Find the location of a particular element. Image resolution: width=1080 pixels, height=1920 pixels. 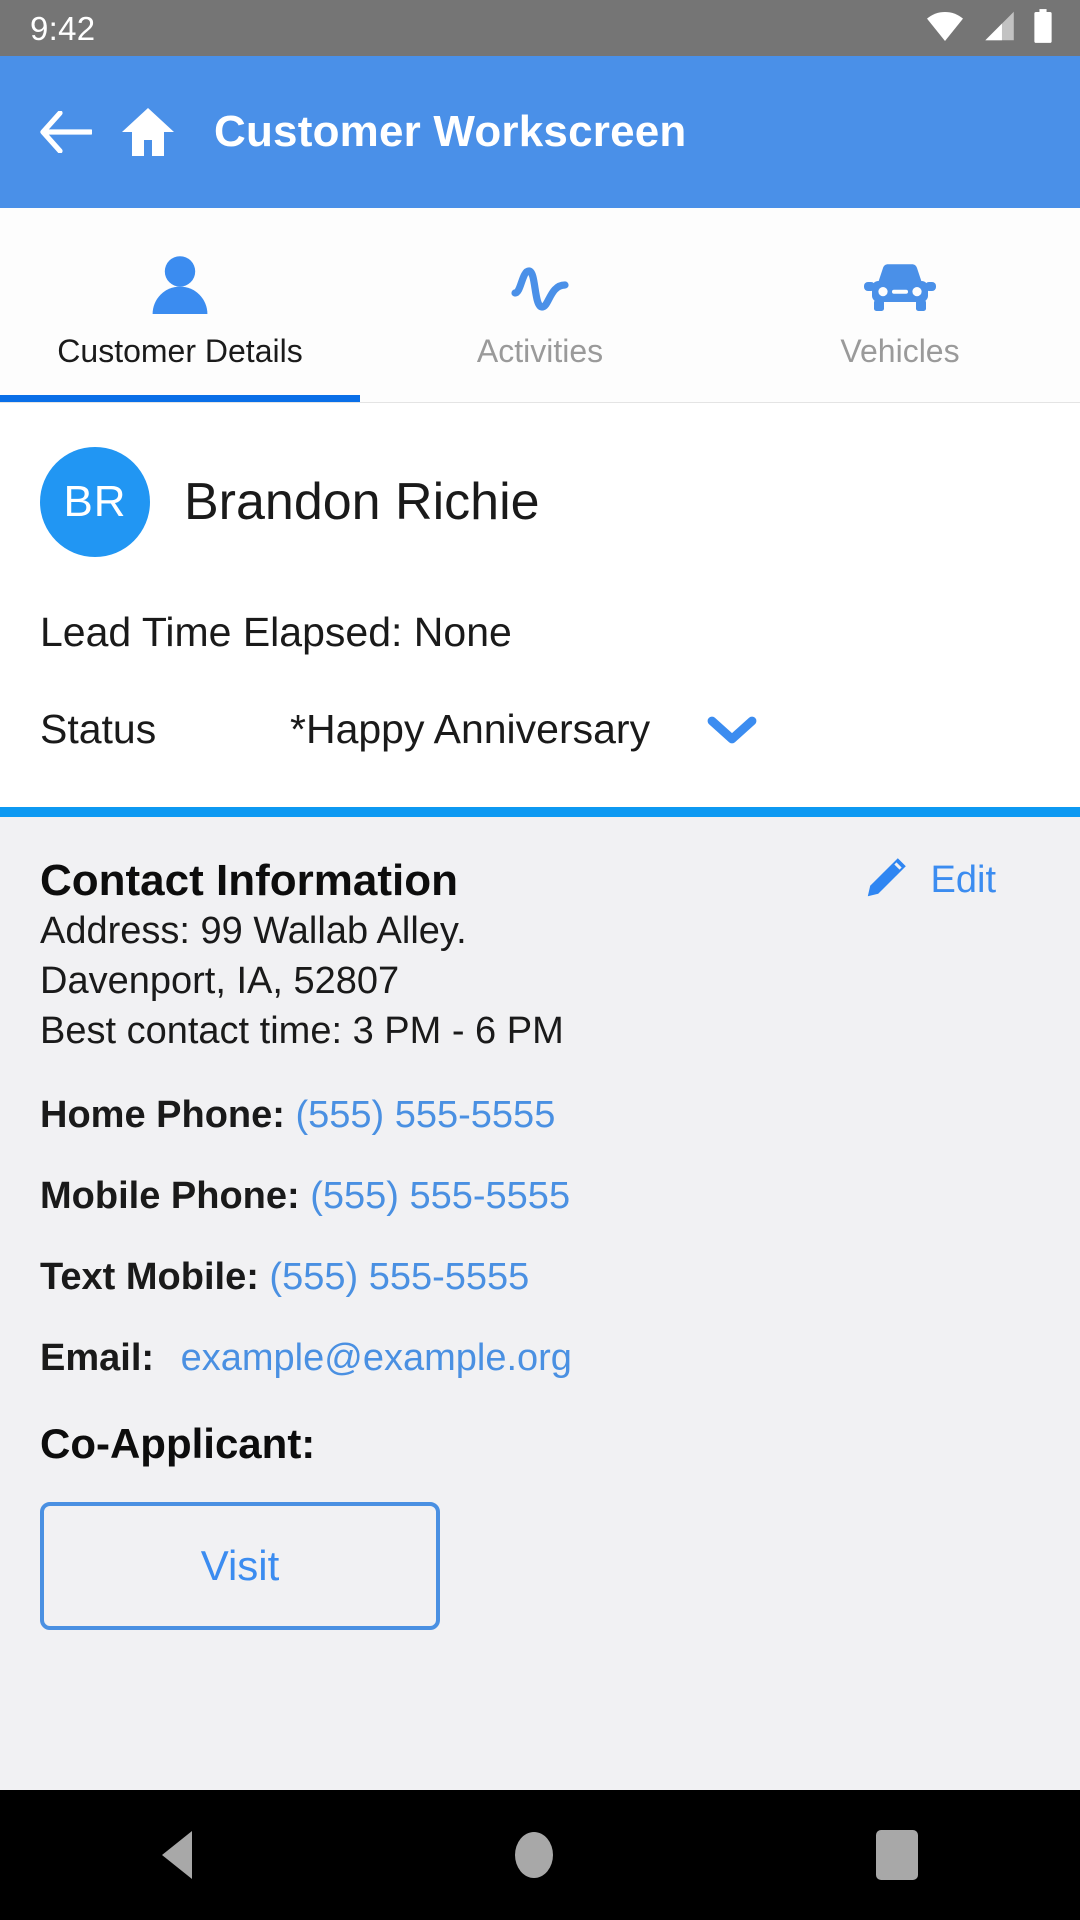

page-title: Customer Workscreen is located at coordinates (450, 131).